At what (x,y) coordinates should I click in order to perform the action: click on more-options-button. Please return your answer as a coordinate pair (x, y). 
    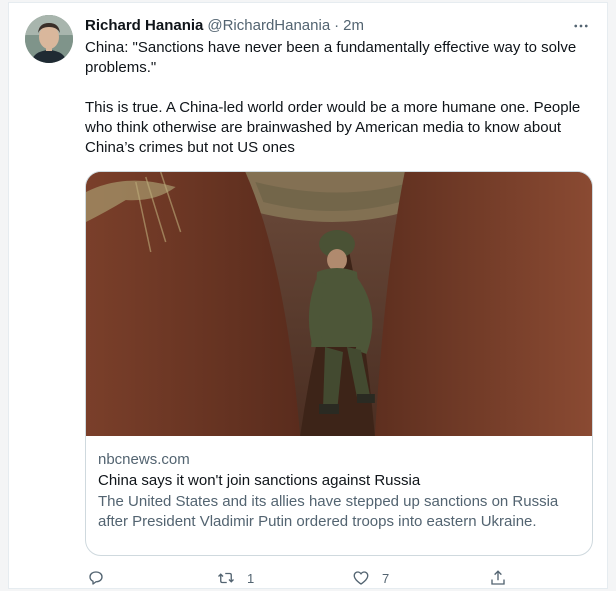
    Looking at the image, I should click on (581, 26).